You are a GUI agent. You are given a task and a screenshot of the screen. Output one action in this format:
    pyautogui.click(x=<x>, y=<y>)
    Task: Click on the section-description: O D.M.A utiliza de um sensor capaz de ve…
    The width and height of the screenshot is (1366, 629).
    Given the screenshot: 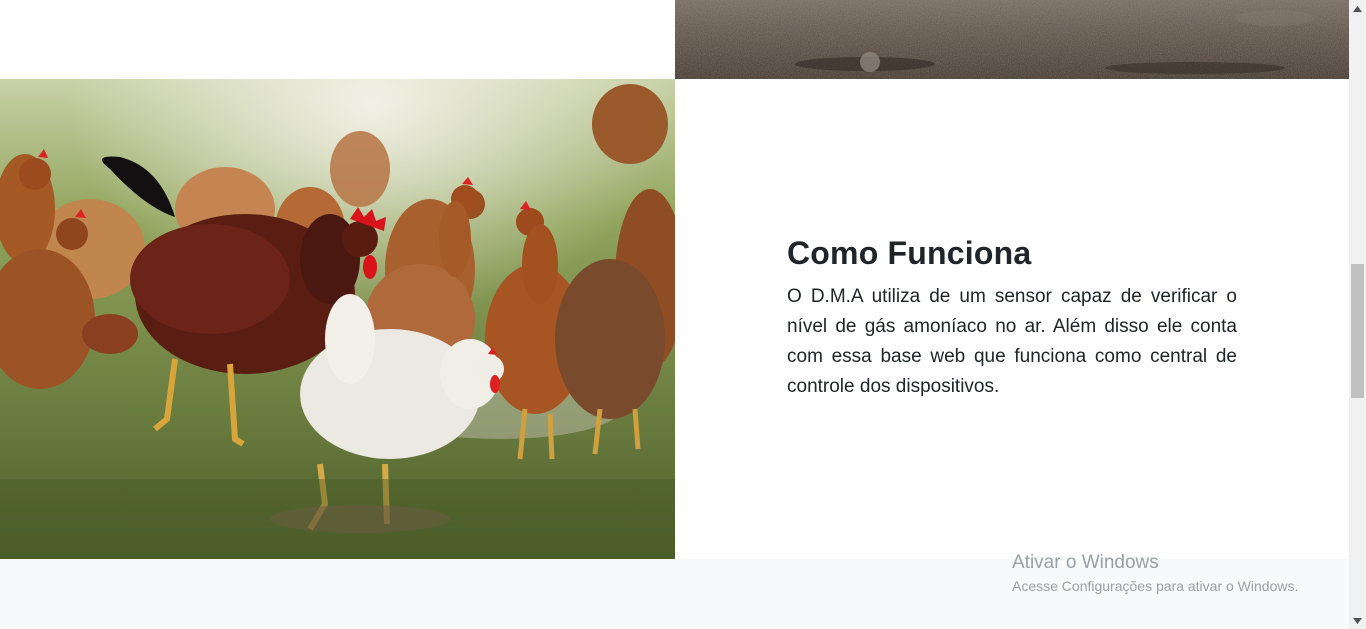 What is the action you would take?
    pyautogui.click(x=1012, y=341)
    